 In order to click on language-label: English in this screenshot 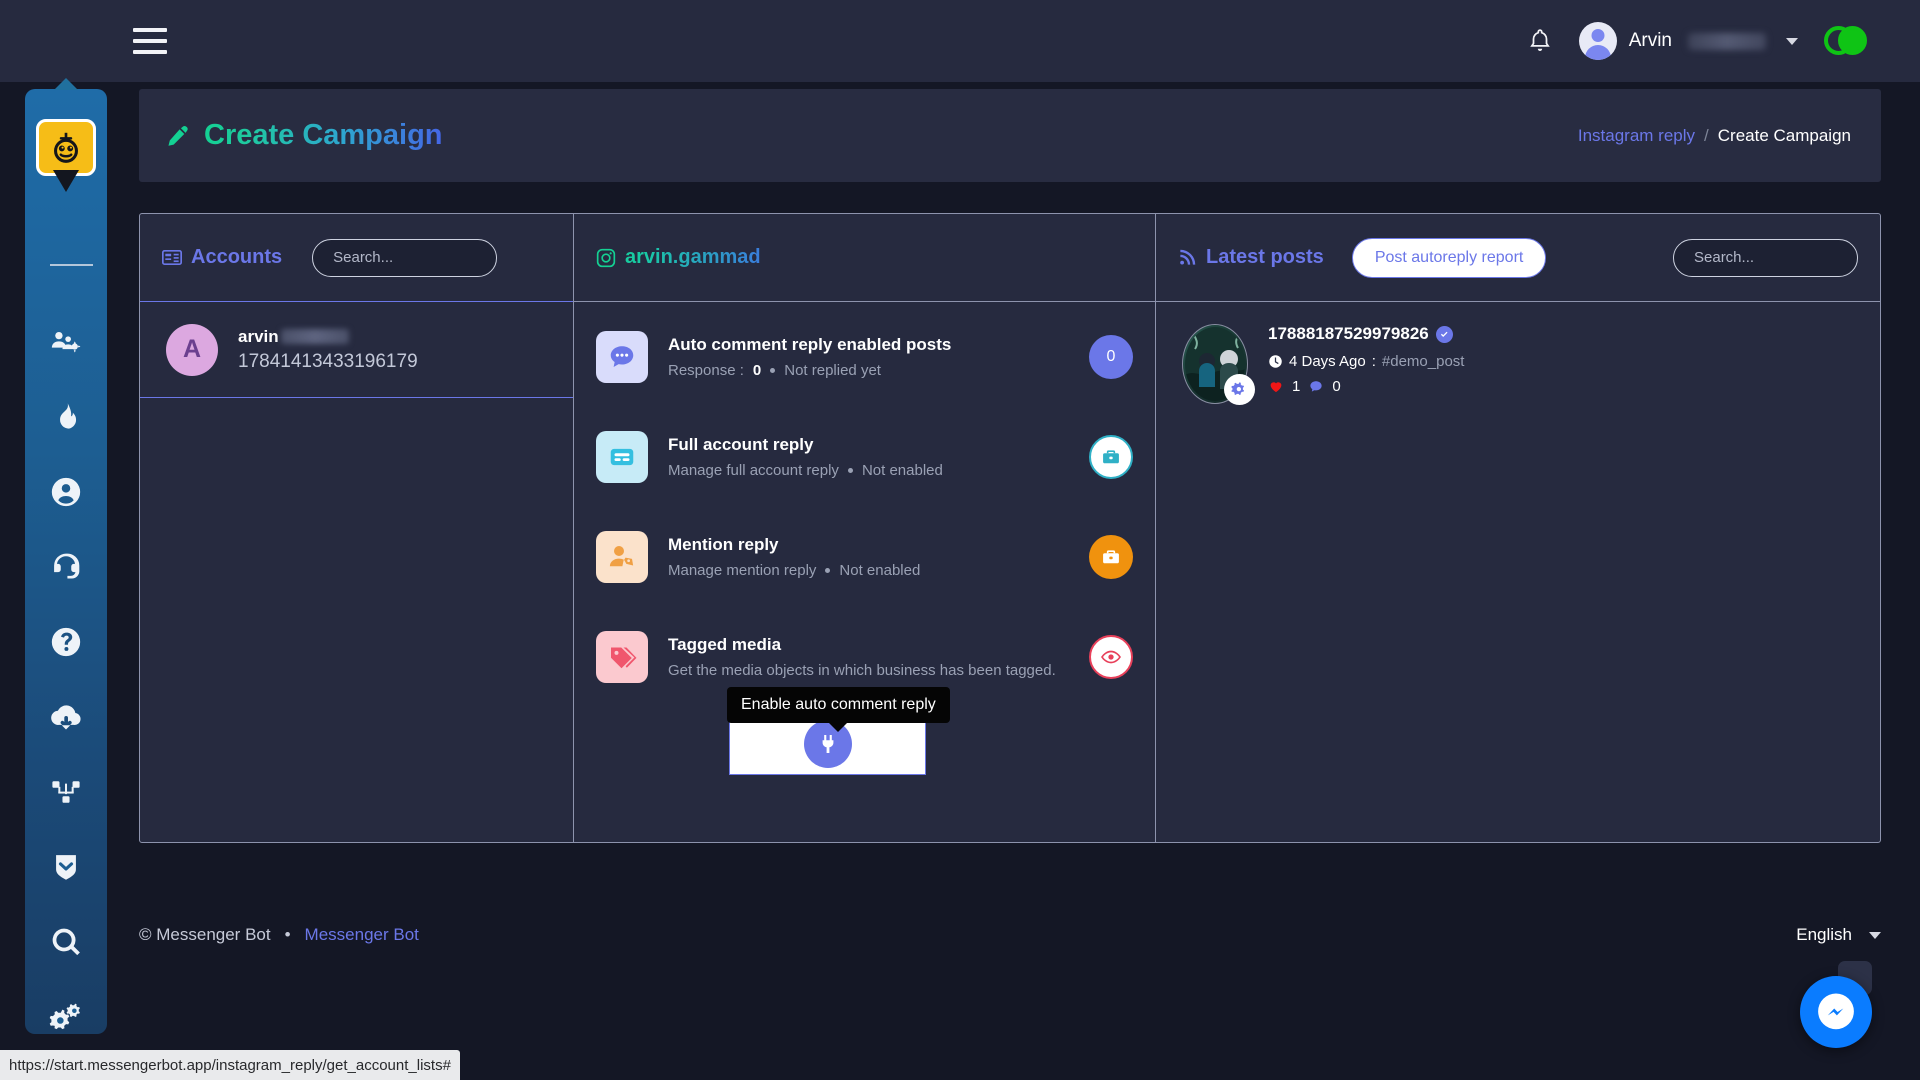, I will do `click(1824, 934)`.